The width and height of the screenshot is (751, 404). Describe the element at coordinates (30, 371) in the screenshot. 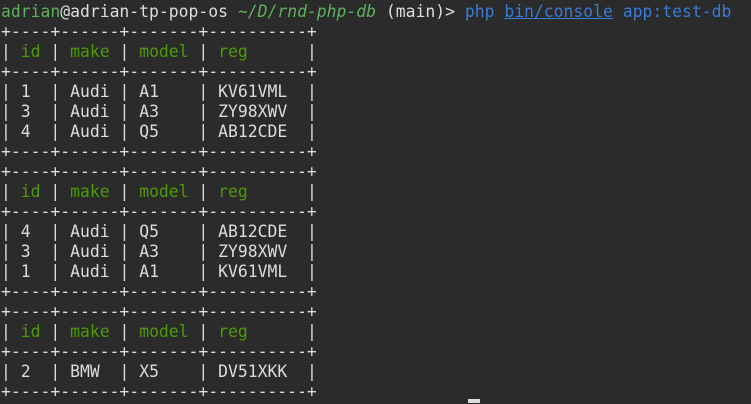

I see `cell-id: 2` at that location.